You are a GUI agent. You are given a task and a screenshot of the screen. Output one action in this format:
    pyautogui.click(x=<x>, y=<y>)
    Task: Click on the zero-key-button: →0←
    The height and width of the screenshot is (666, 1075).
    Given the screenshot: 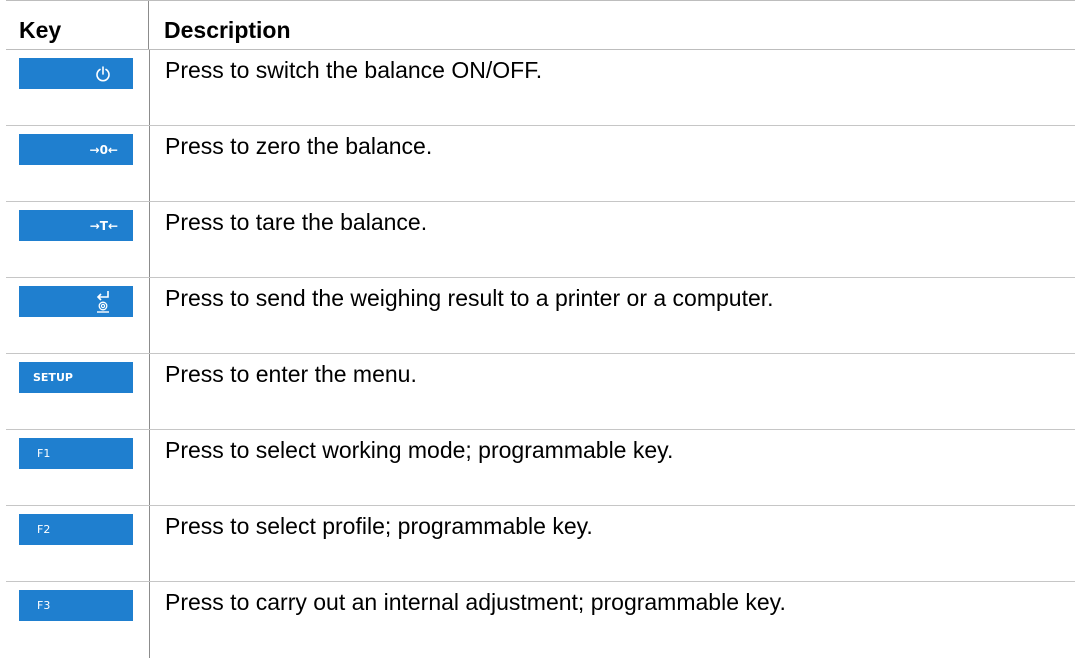 What is the action you would take?
    pyautogui.click(x=76, y=149)
    